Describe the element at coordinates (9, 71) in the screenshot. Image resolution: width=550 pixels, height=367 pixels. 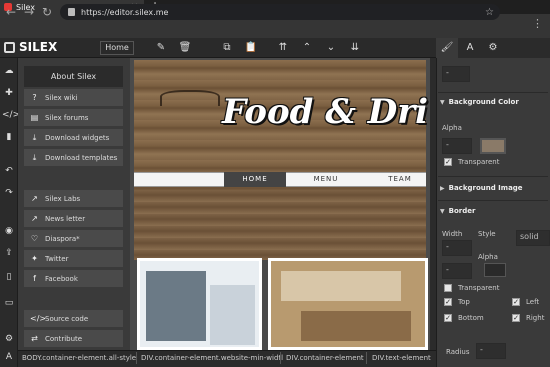
I see `cloud-icon: ☁` at that location.